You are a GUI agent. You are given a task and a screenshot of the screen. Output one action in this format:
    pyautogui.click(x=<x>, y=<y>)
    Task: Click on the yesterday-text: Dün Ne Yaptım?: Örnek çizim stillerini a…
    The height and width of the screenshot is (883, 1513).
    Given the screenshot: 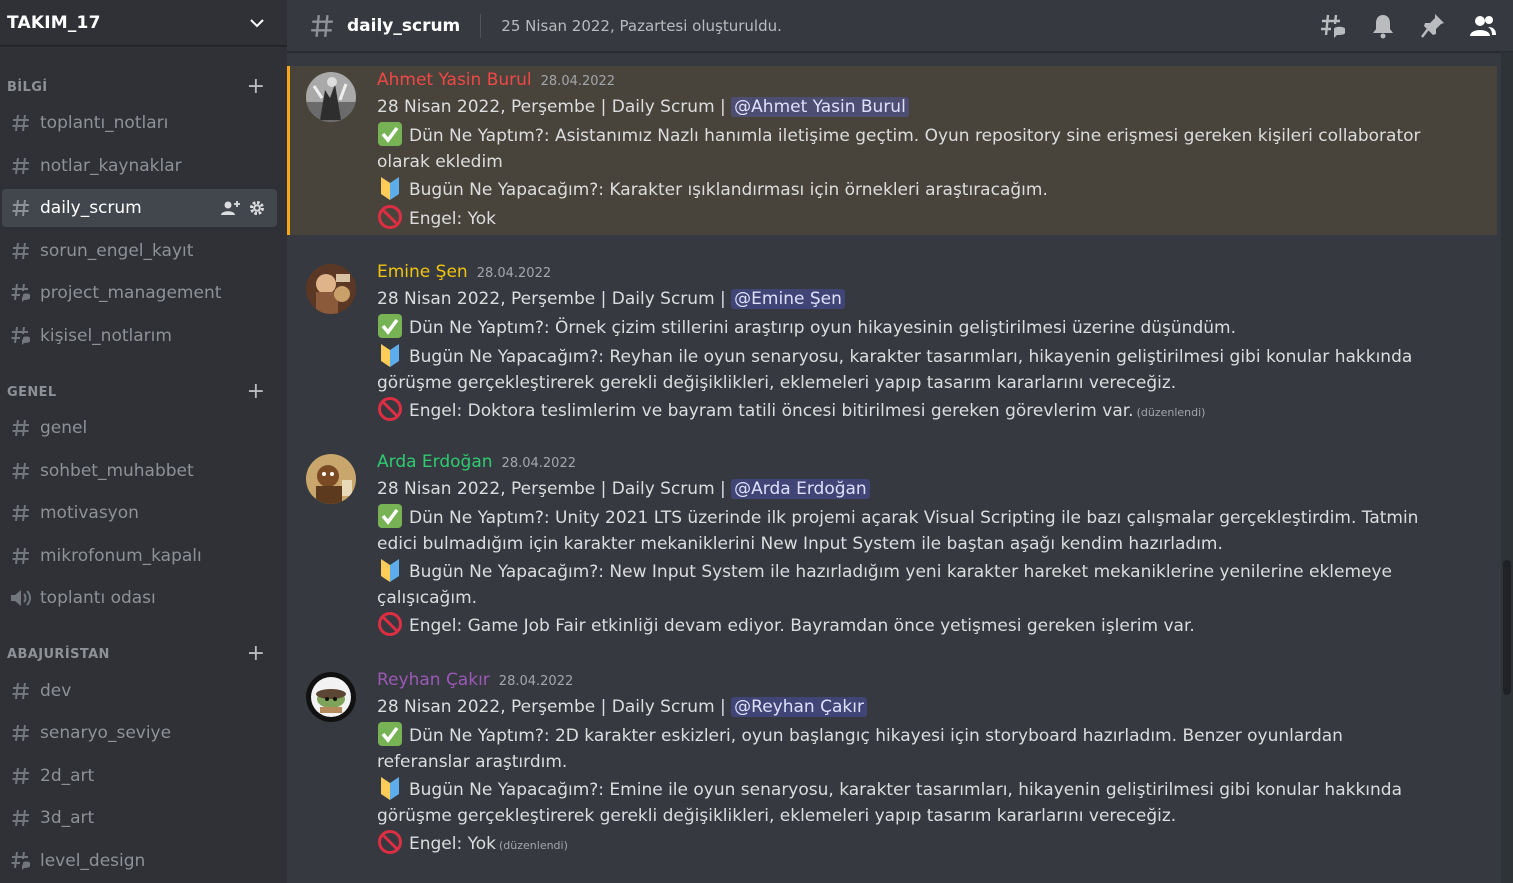 What is the action you would take?
    pyautogui.click(x=822, y=328)
    